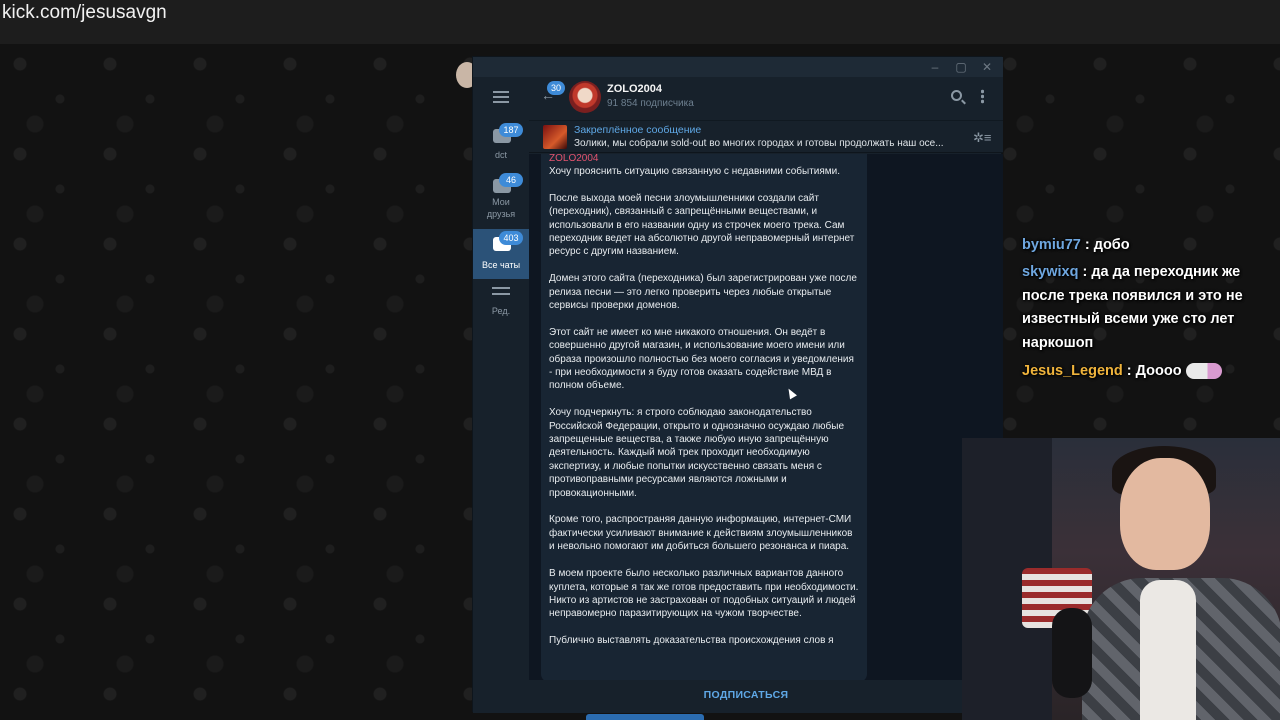 This screenshot has width=1280, height=720. I want to click on folder-edit: Ред., so click(501, 304).